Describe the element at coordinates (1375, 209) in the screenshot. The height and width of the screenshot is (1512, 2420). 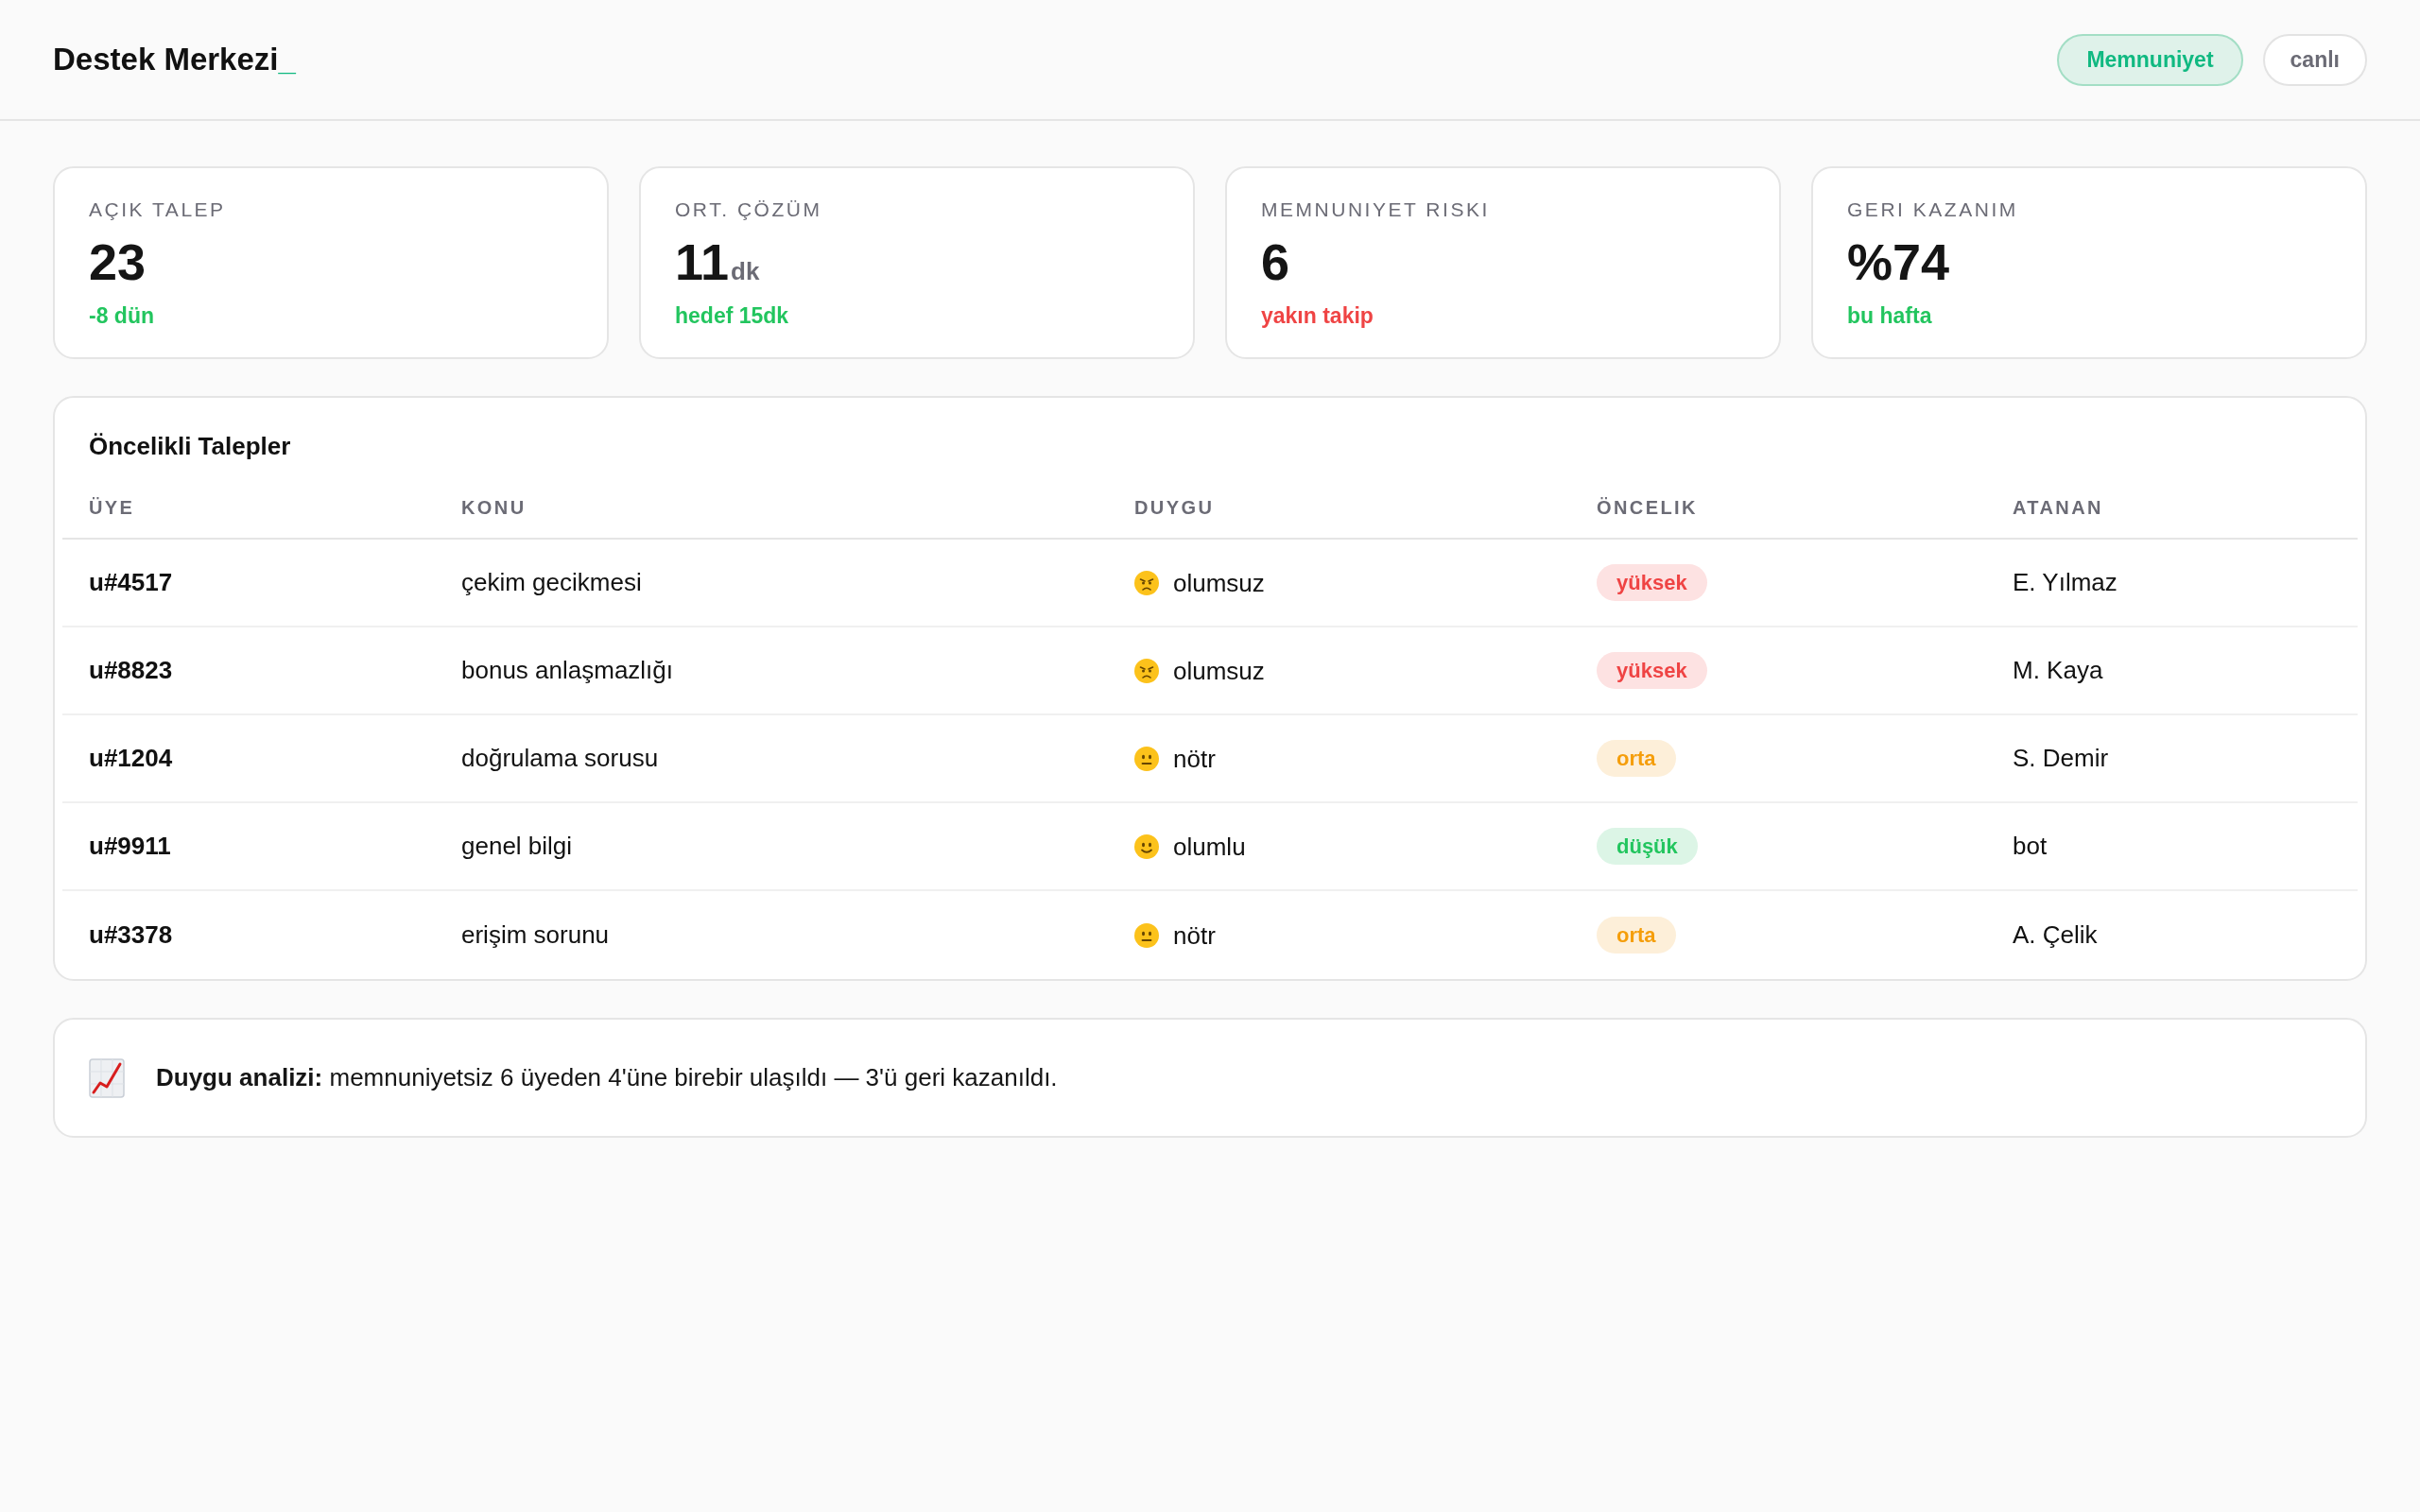
I see `stat-label: MEMNUNIYET RISKI` at that location.